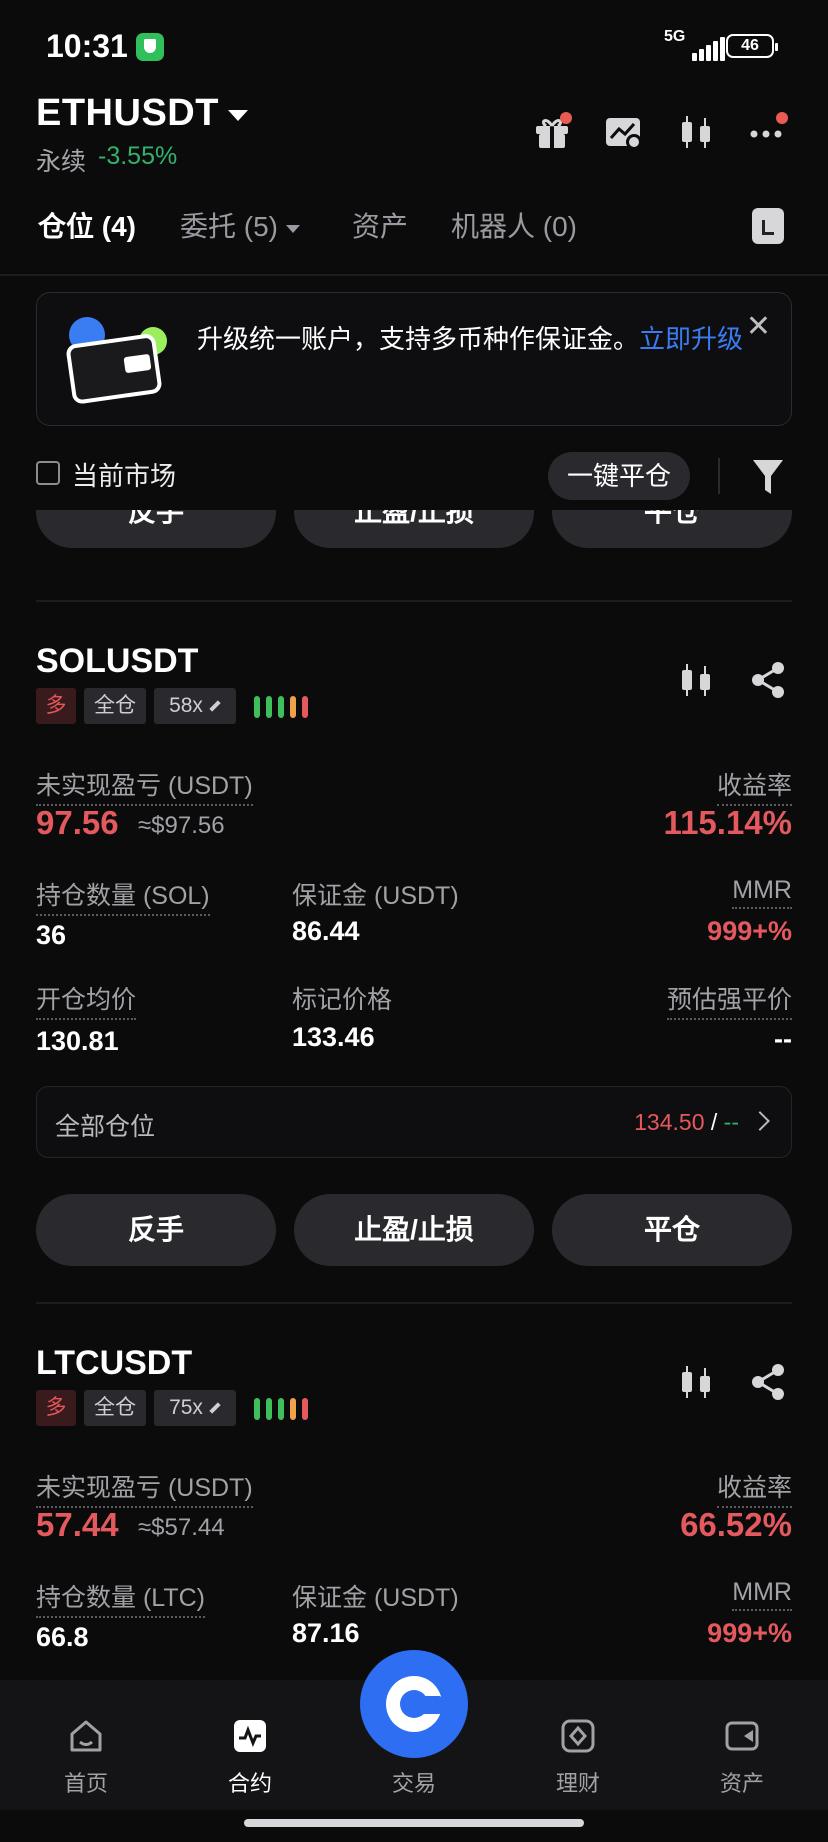 This screenshot has width=828, height=1842. What do you see at coordinates (326, 1633) in the screenshot?
I see `margin-value: 87.16` at bounding box center [326, 1633].